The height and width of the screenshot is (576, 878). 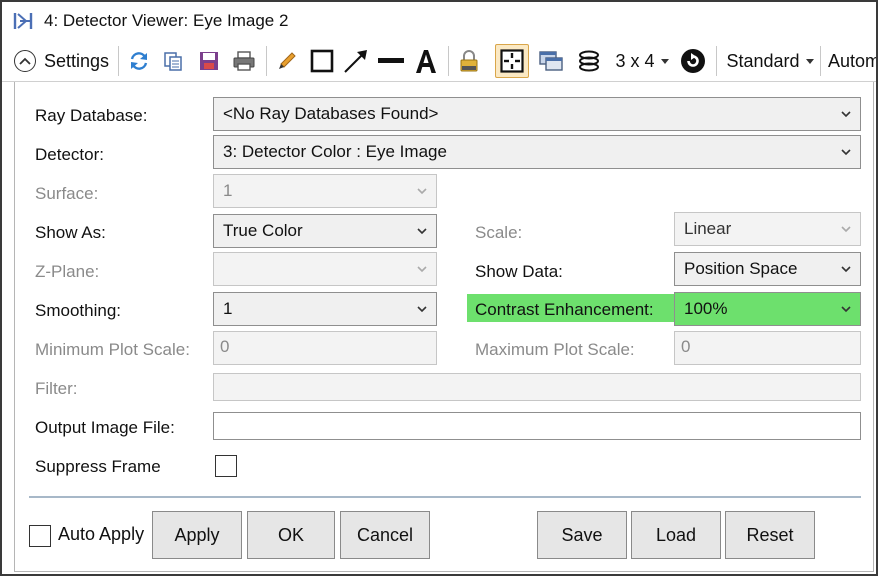 I want to click on refresh-button, so click(x=139, y=61).